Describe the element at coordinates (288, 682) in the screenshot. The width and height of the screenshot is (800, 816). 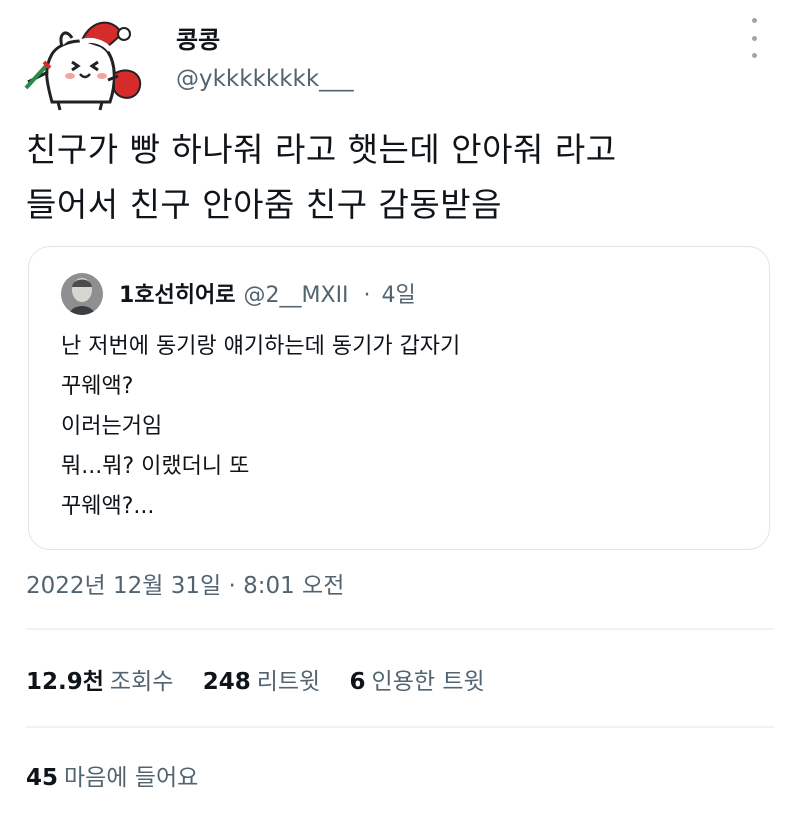
I see `retweets-label: 리트윗` at that location.